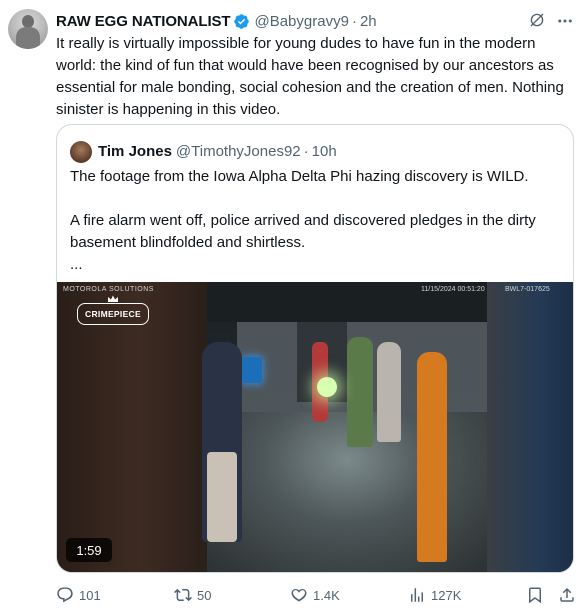 The image size is (586, 615). What do you see at coordinates (446, 595) in the screenshot?
I see `views-count: 127K` at bounding box center [446, 595].